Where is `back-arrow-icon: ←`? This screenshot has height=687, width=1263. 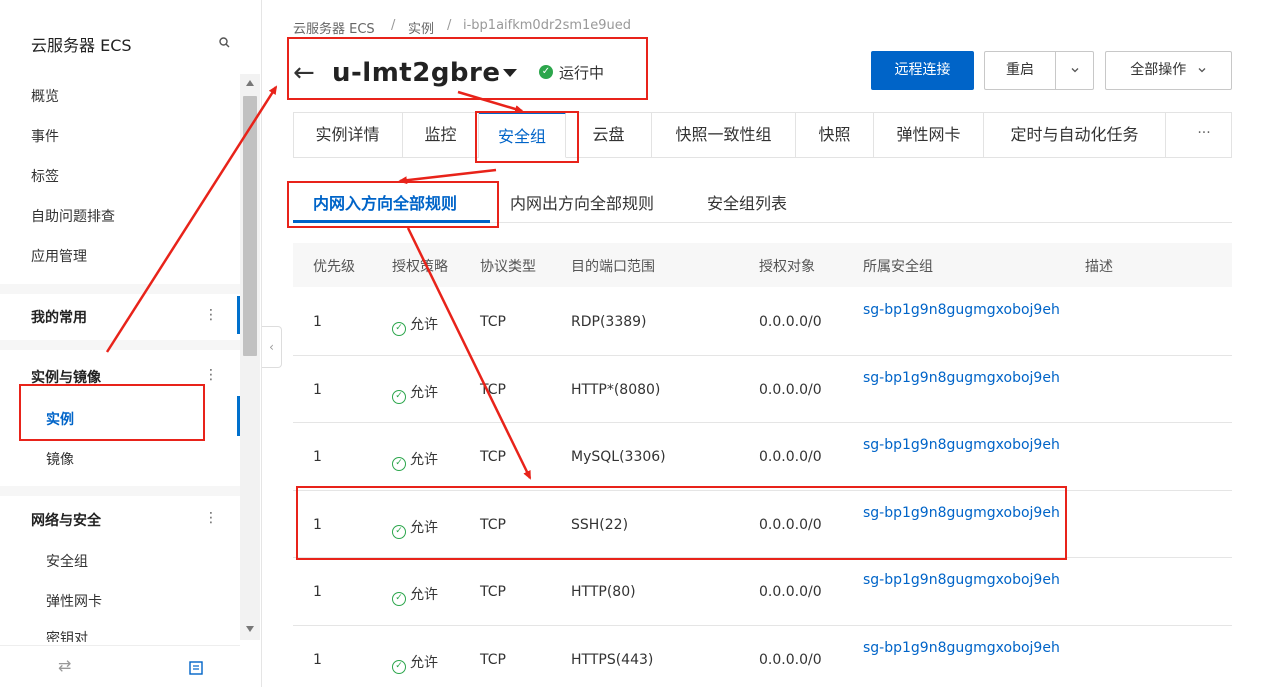
back-arrow-icon: ← is located at coordinates (304, 73).